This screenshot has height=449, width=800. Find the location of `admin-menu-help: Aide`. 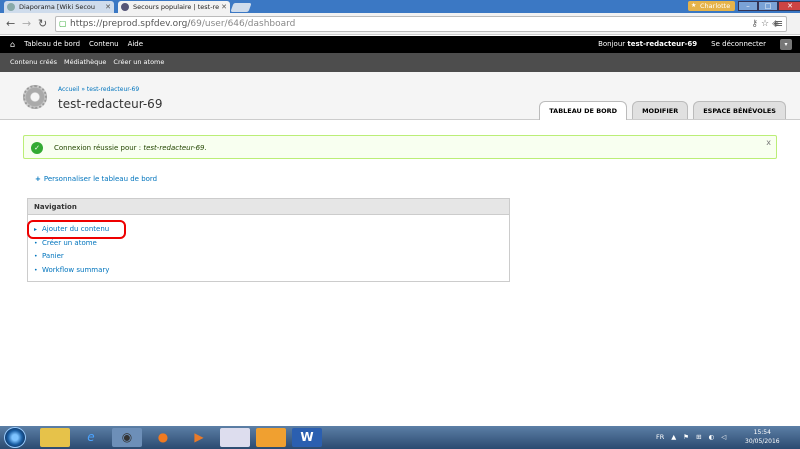

admin-menu-help: Aide is located at coordinates (135, 44).